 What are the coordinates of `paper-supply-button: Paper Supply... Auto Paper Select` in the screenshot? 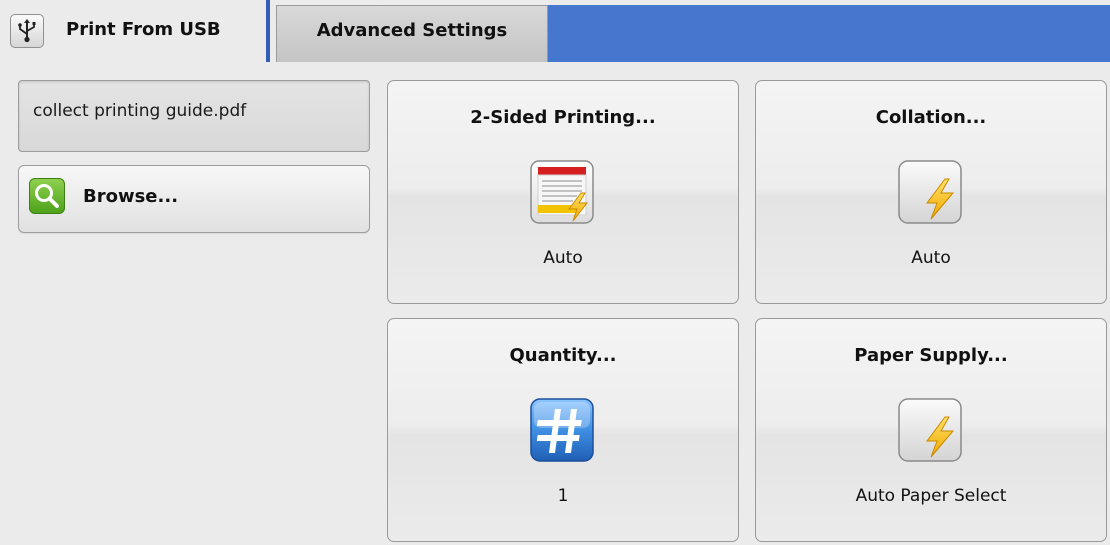 It's located at (931, 430).